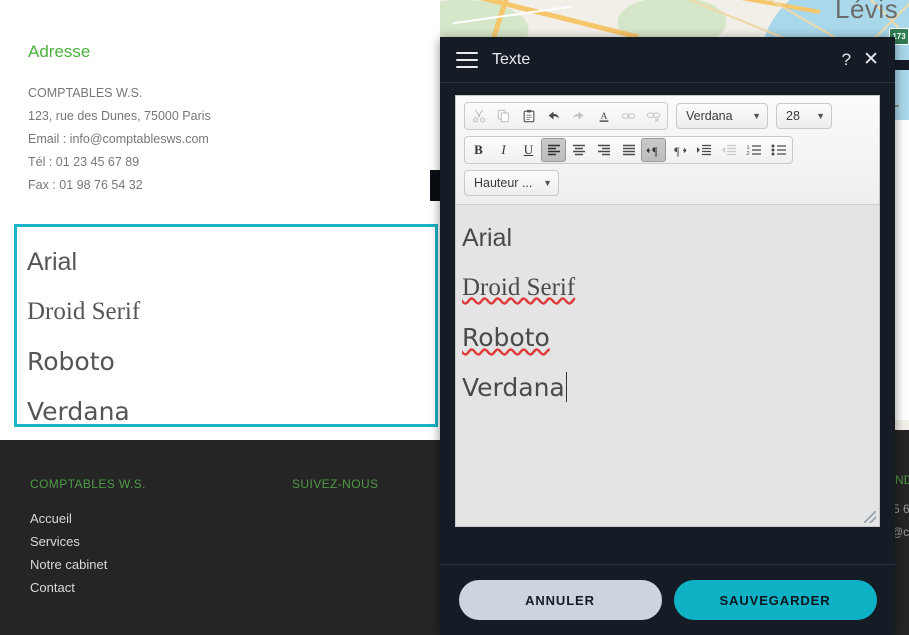  What do you see at coordinates (578, 150) in the screenshot?
I see `align-center-icon` at bounding box center [578, 150].